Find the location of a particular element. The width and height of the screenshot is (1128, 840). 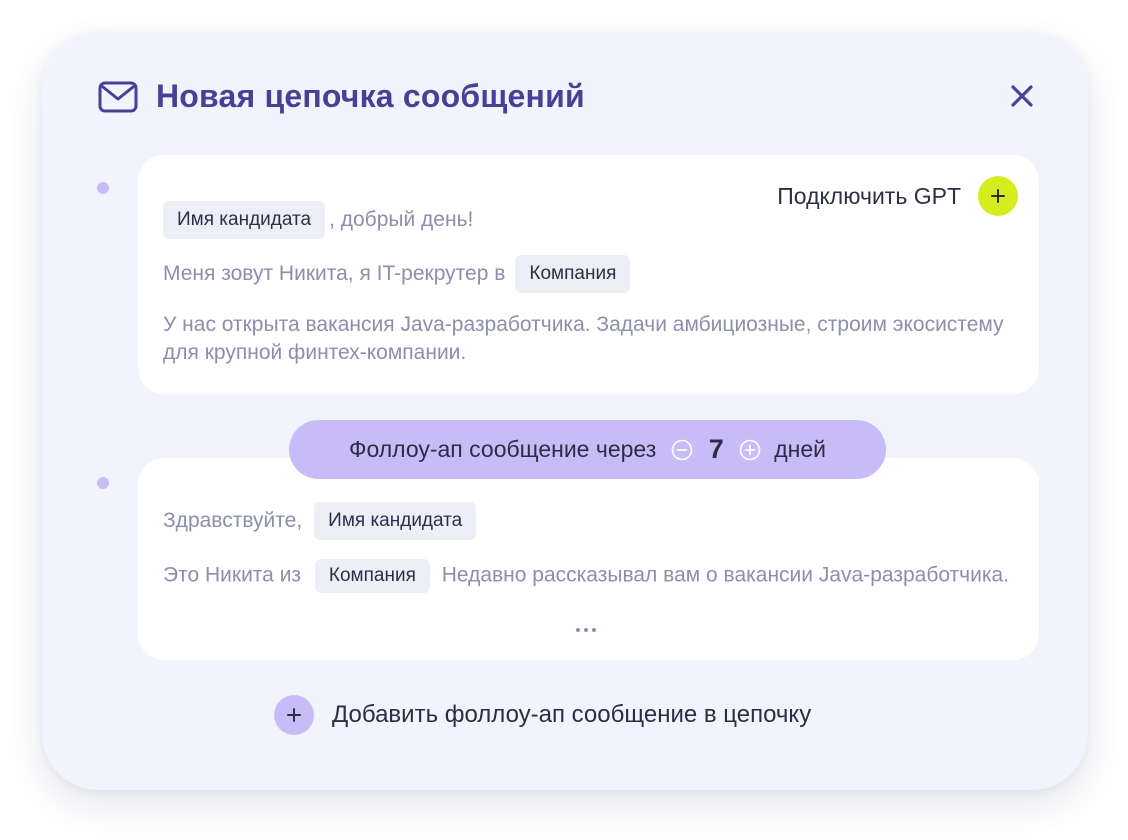

message-line: Имя кандидата , добрый день! is located at coordinates (318, 220).